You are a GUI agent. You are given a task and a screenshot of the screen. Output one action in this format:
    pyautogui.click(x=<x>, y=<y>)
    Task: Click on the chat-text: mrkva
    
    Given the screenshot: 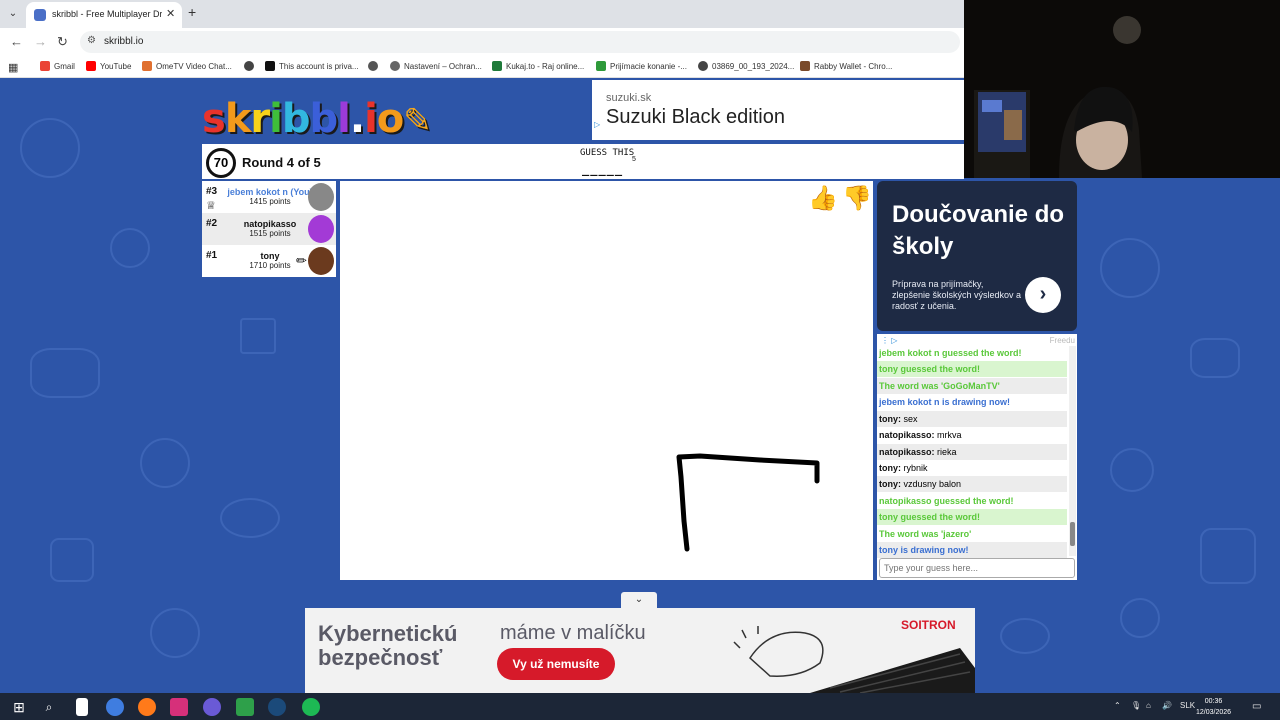 What is the action you would take?
    pyautogui.click(x=949, y=435)
    